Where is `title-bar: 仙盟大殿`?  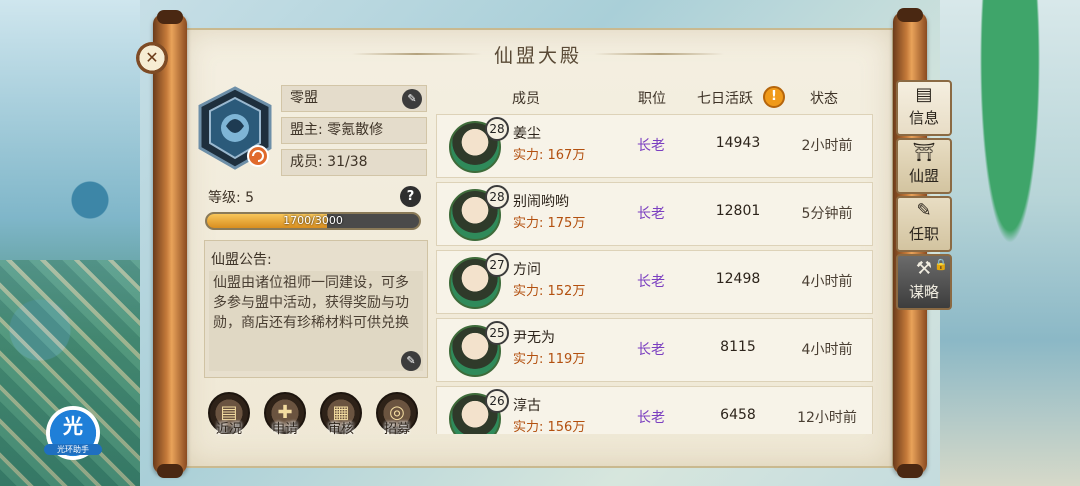 title-bar: 仙盟大殿 is located at coordinates (538, 54).